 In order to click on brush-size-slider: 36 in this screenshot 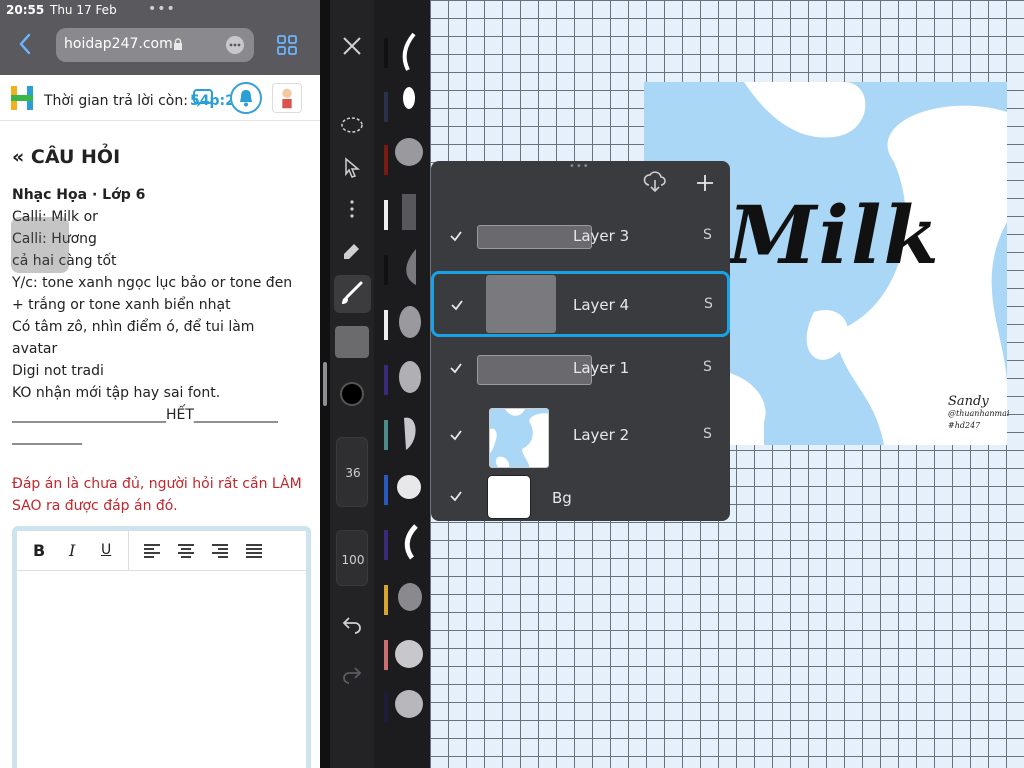, I will do `click(352, 472)`.